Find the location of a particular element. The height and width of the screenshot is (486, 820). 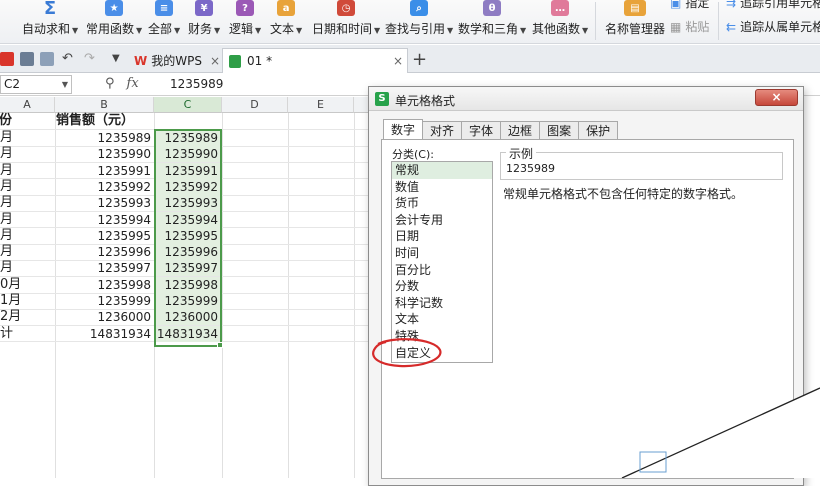

column-header-d: D is located at coordinates (255, 105).